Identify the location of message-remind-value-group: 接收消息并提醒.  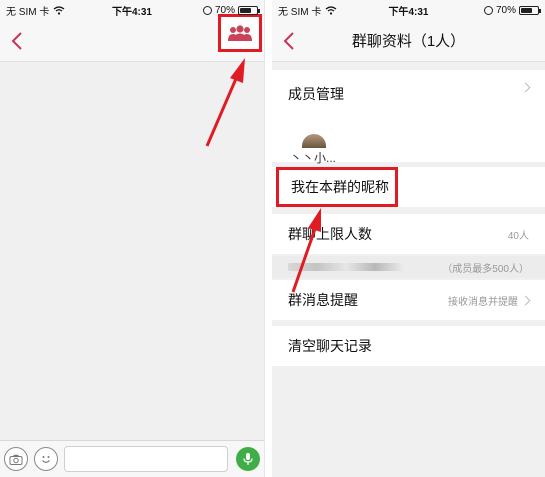
(489, 300).